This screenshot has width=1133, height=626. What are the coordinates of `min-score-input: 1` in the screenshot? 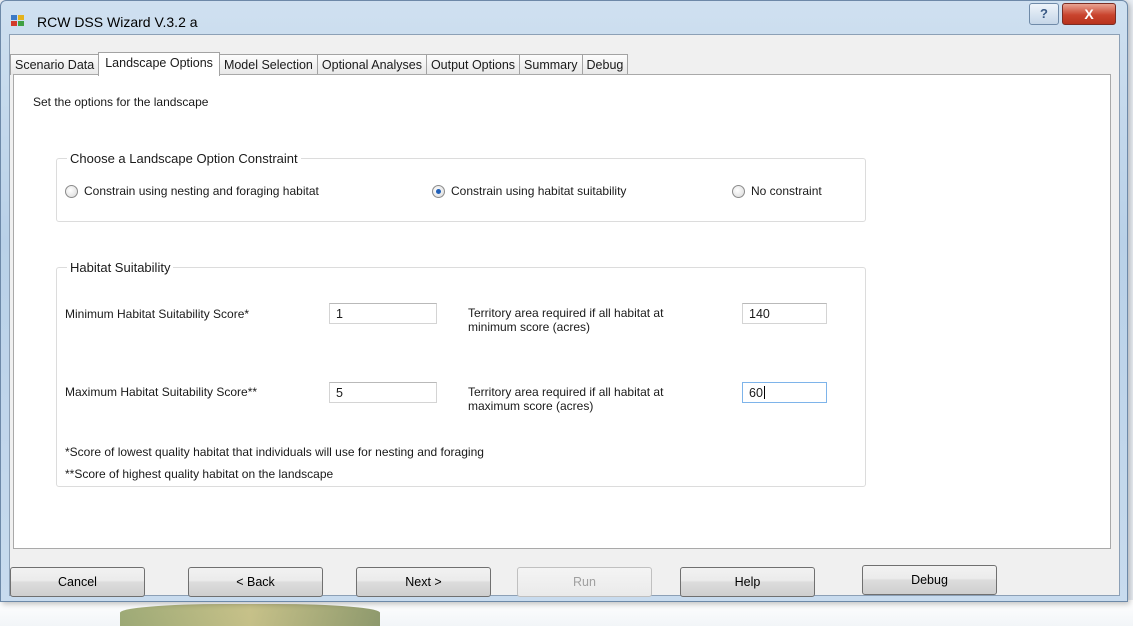 It's located at (383, 313).